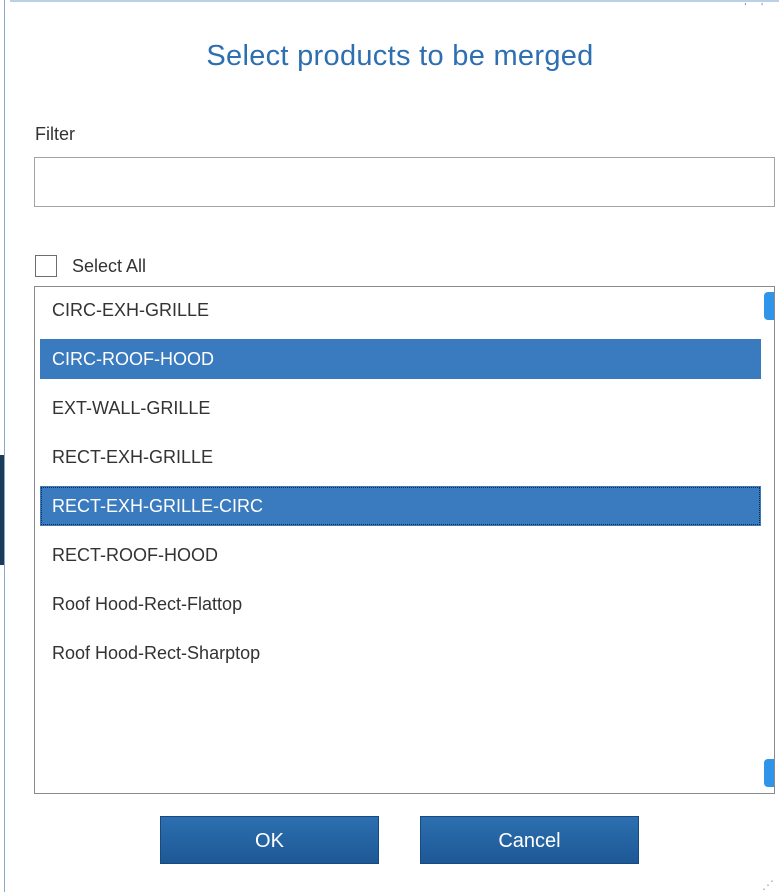 The image size is (779, 892). Describe the element at coordinates (133, 457) in the screenshot. I see `list-item-label: RECT-EXH-GRILLE` at that location.